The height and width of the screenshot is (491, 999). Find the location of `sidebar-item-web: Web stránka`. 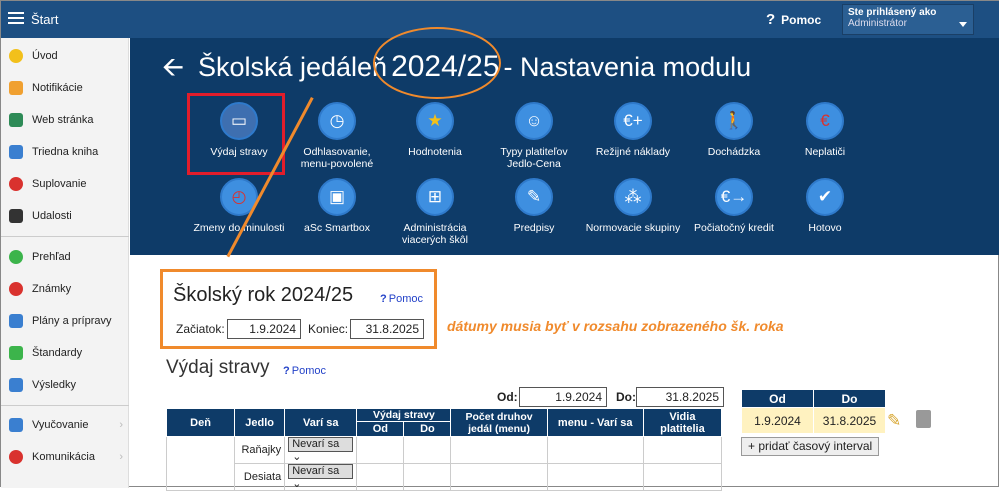

sidebar-item-web: Web stránka is located at coordinates (65, 120).